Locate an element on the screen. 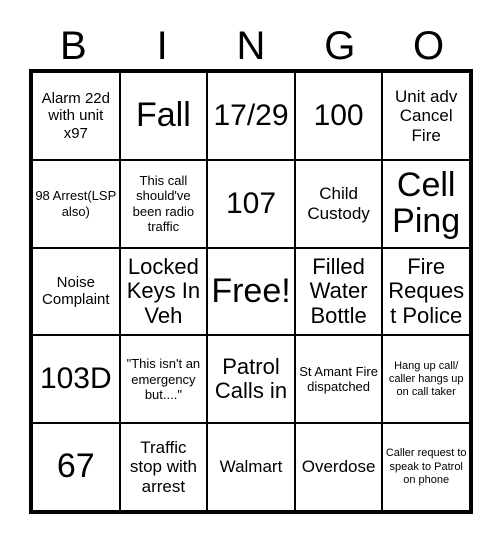 The height and width of the screenshot is (544, 501). bingo-cell-i5: Traffic stop with arrest is located at coordinates (163, 467).